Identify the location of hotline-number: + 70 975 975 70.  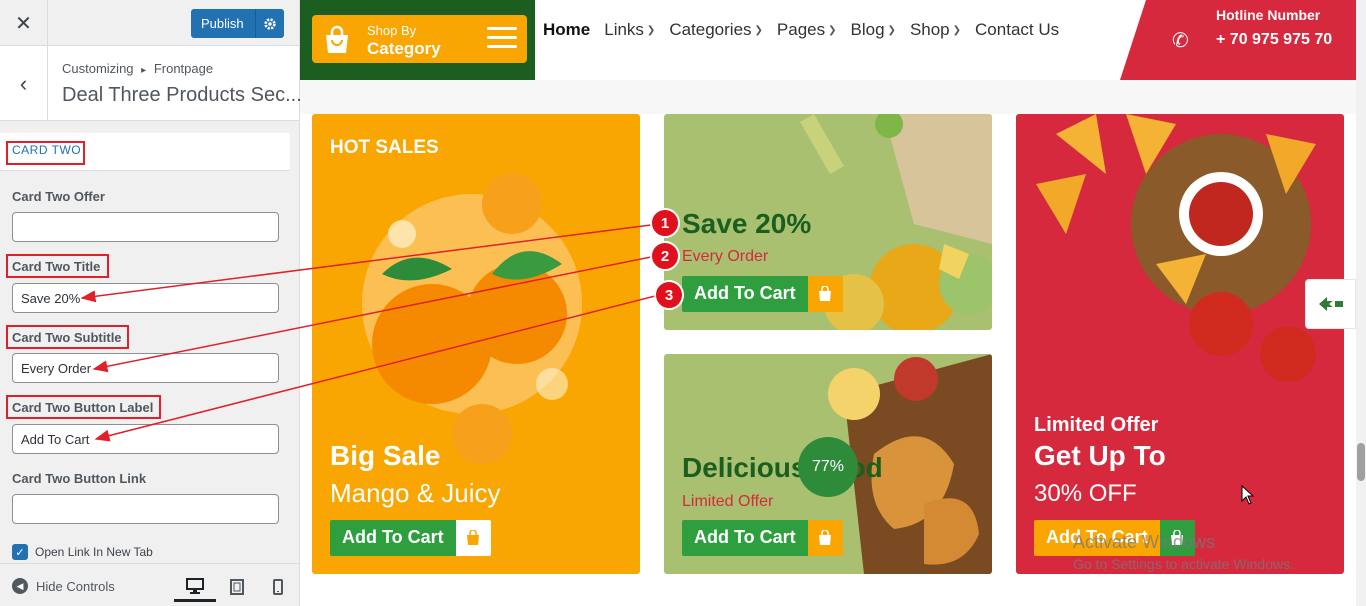
(1274, 39).